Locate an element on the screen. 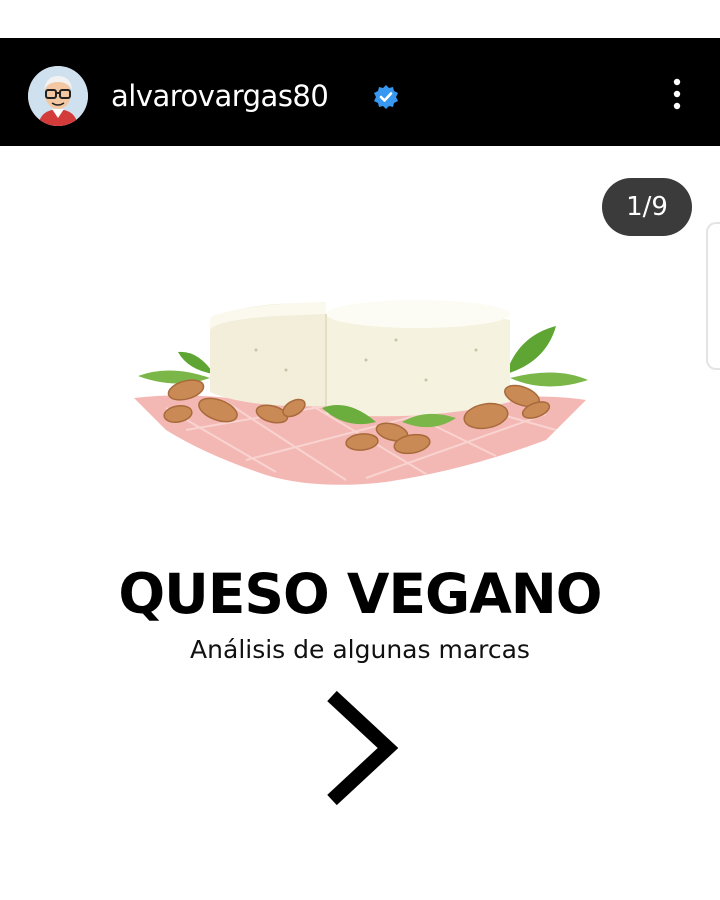  vegan-cheese-illustration is located at coordinates (361, 392).